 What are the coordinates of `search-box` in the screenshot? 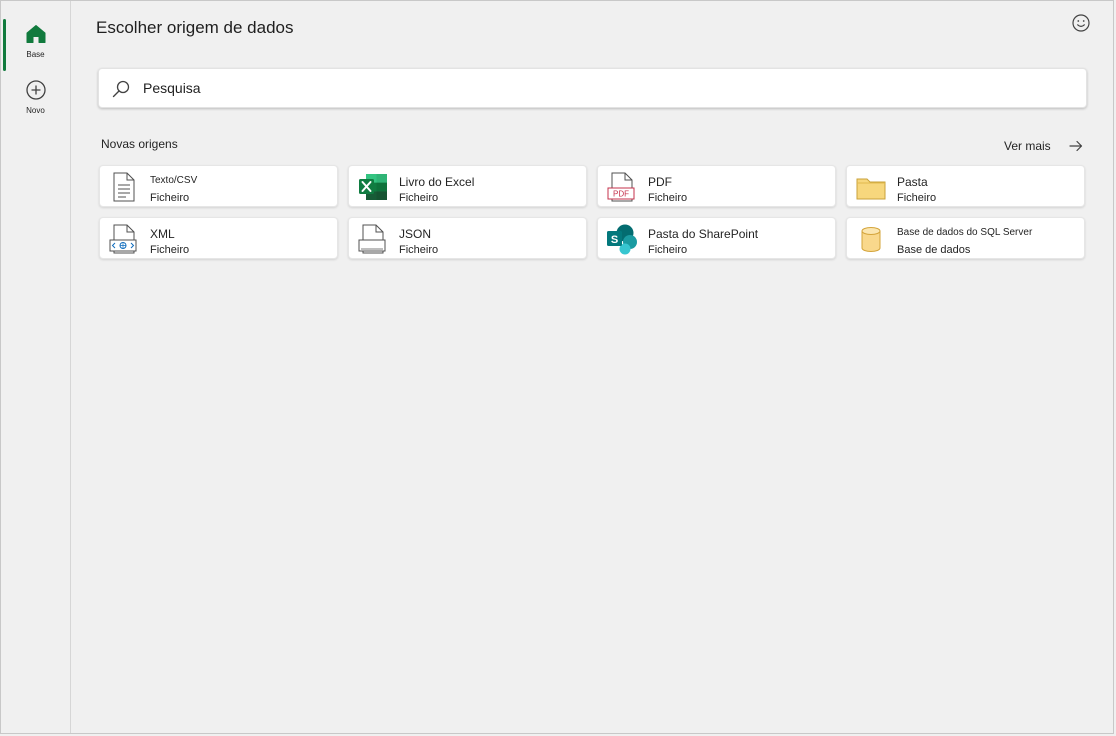 It's located at (592, 88).